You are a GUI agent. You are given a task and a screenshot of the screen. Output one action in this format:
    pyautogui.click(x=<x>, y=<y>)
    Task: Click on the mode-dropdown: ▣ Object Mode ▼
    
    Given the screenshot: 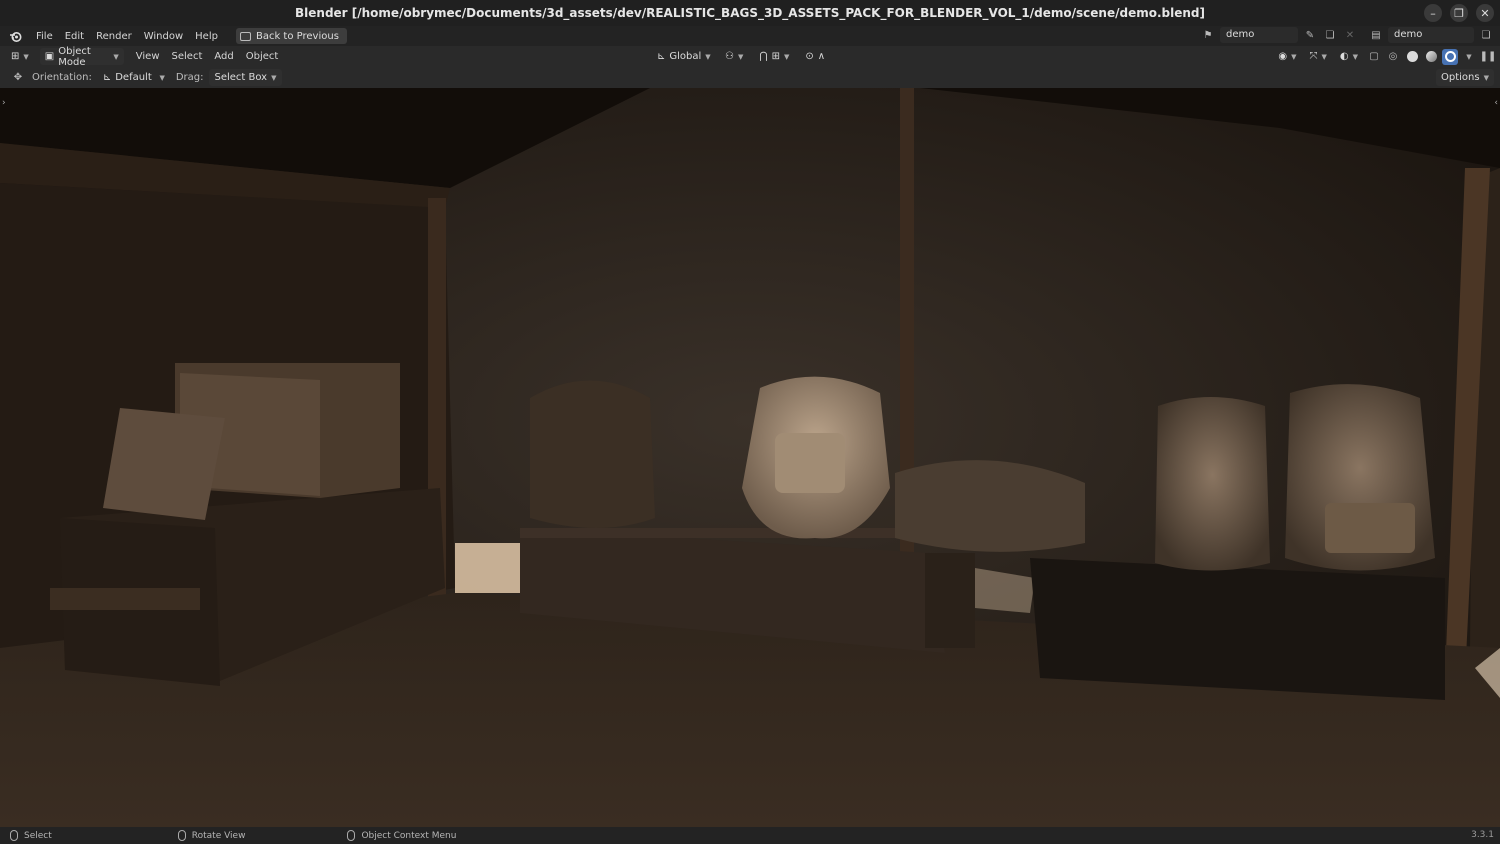 What is the action you would take?
    pyautogui.click(x=81, y=56)
    